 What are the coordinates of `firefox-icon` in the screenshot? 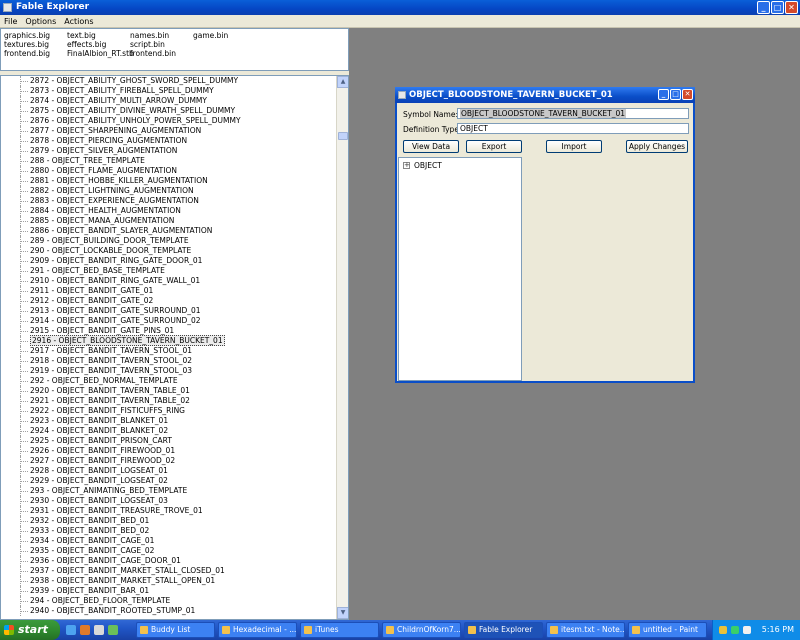 It's located at (85, 630).